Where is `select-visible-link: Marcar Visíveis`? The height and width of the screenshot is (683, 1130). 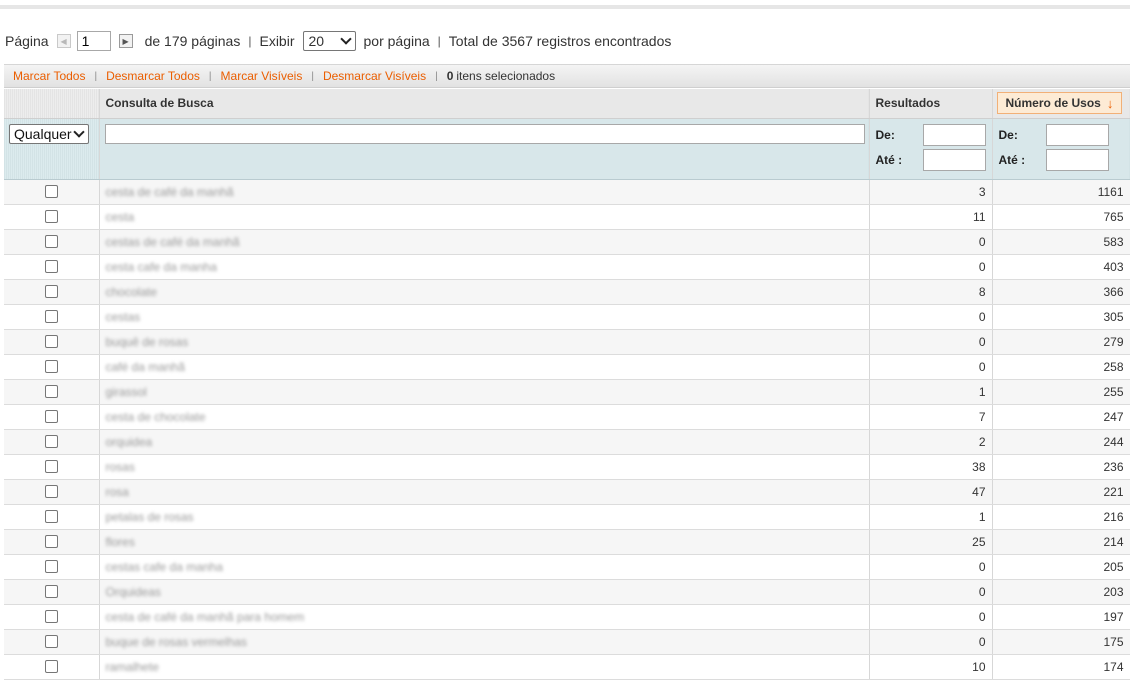
select-visible-link: Marcar Visíveis is located at coordinates (262, 76).